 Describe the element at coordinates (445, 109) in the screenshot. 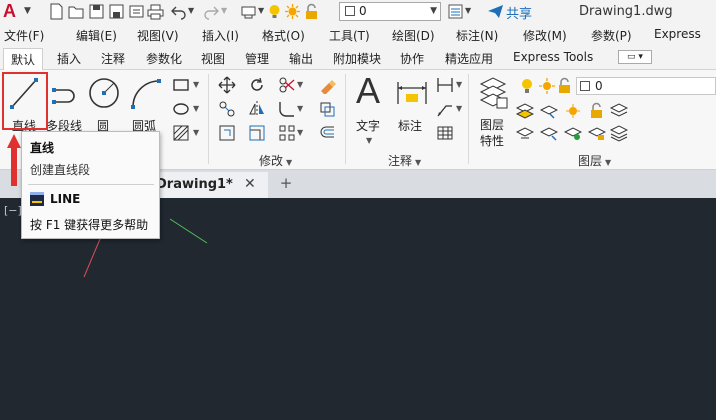

I see `leader-icon` at that location.